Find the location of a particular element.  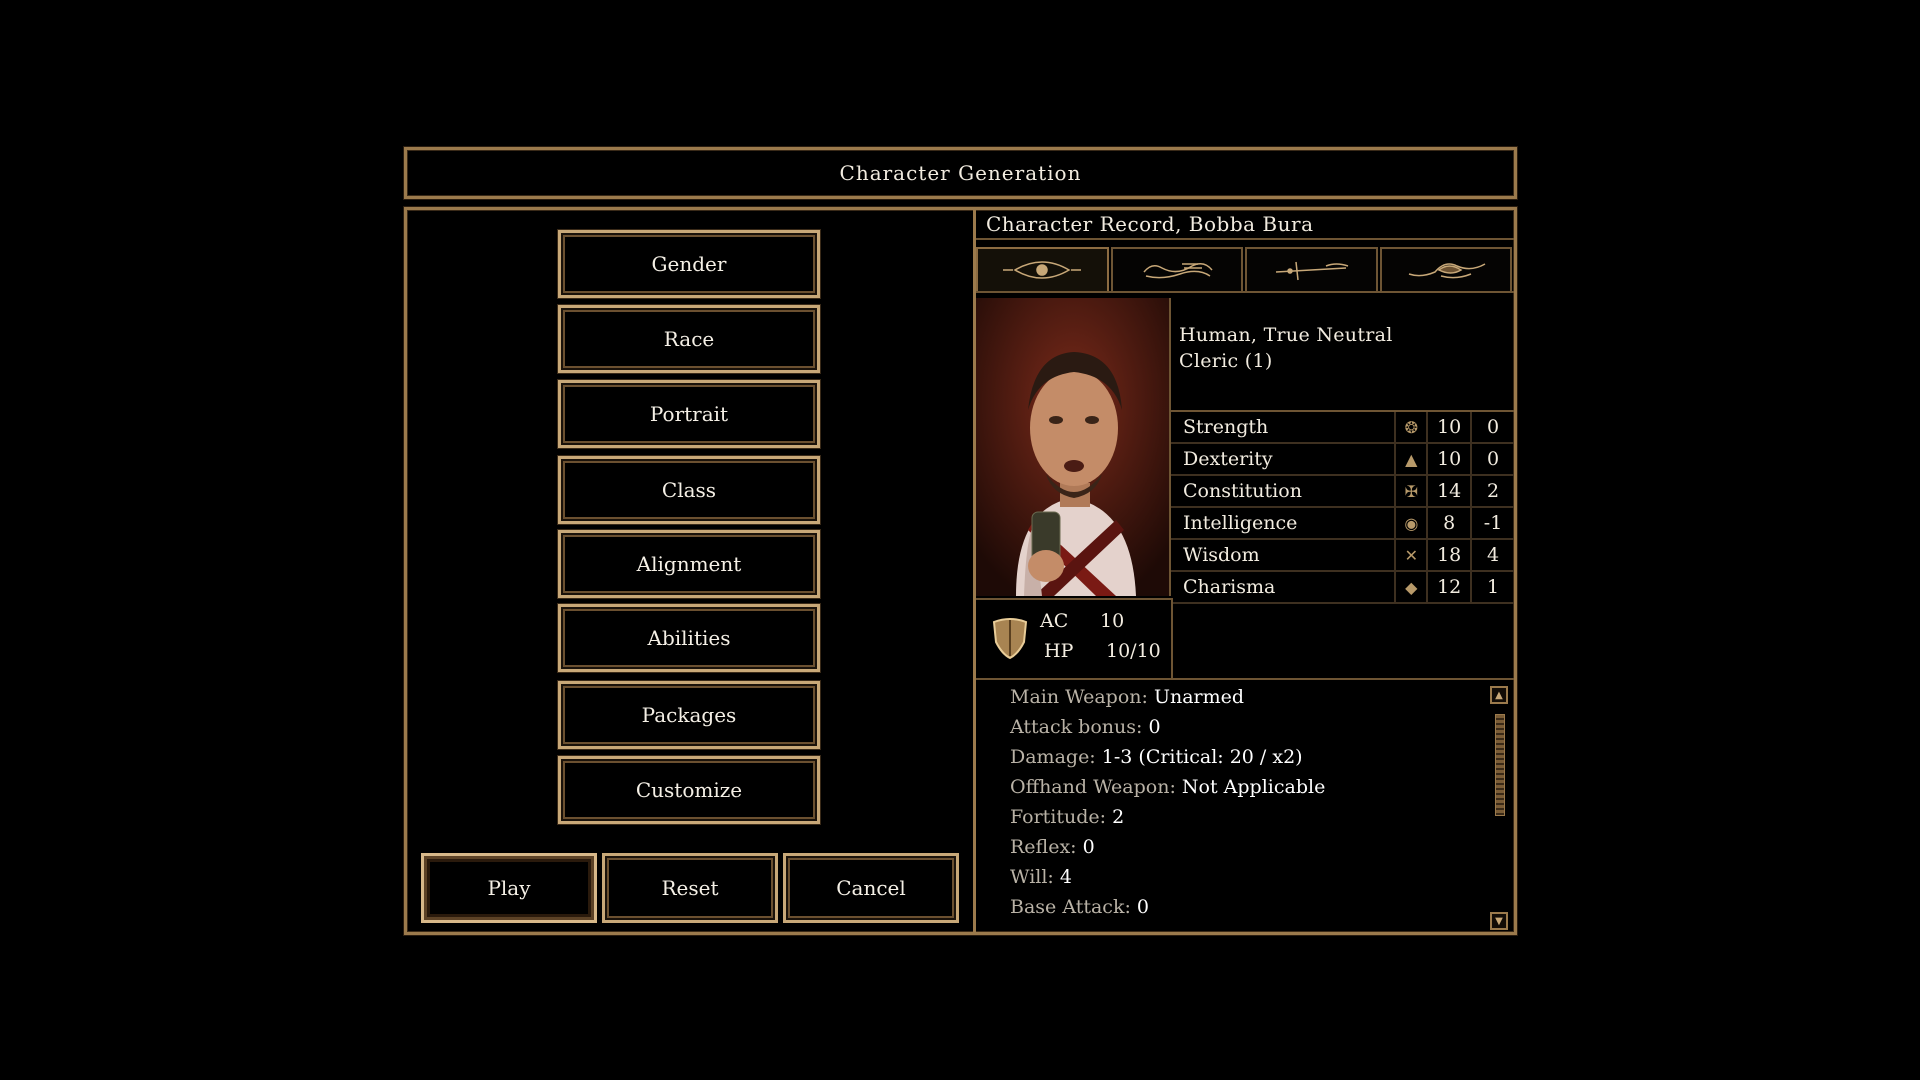

race-label: Race is located at coordinates (689, 339).